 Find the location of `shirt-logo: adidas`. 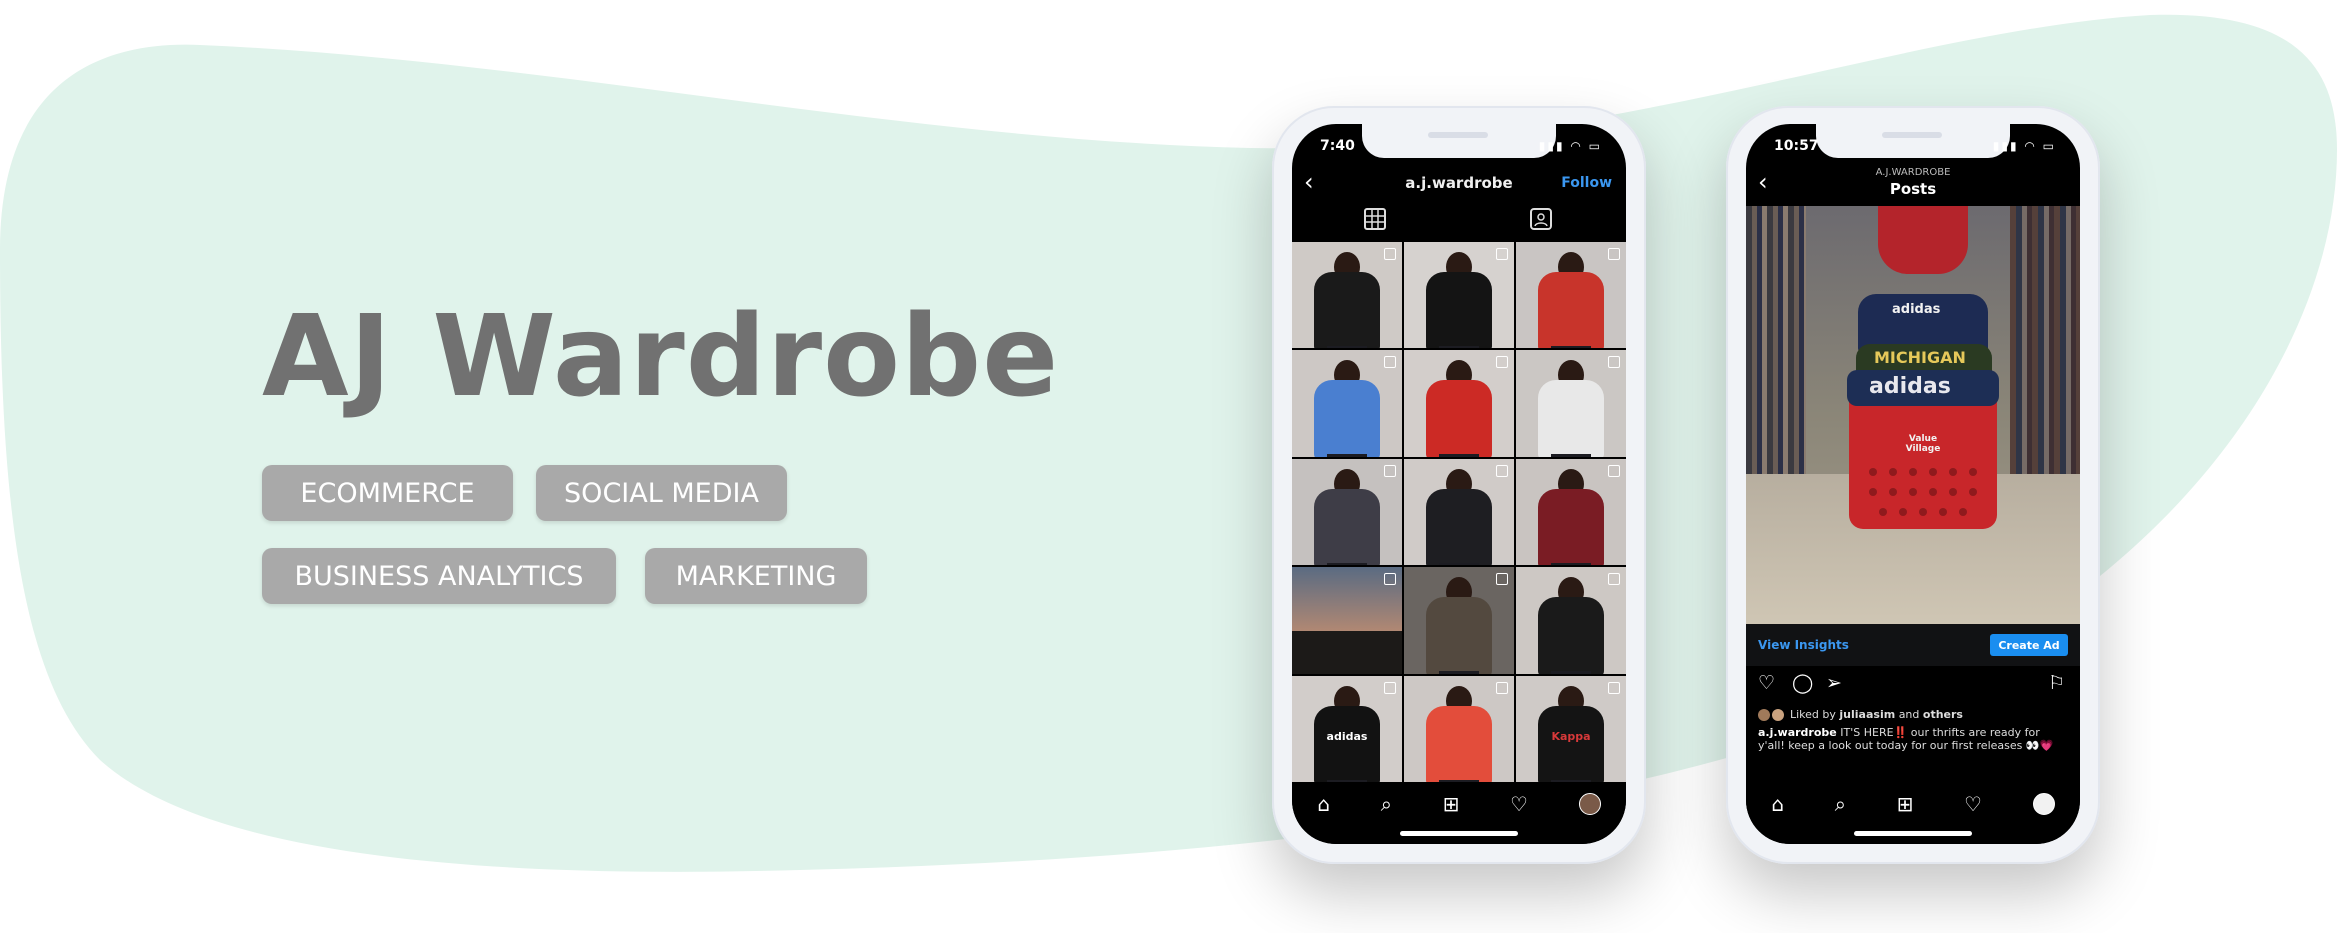

shirt-logo: adidas is located at coordinates (1347, 736).